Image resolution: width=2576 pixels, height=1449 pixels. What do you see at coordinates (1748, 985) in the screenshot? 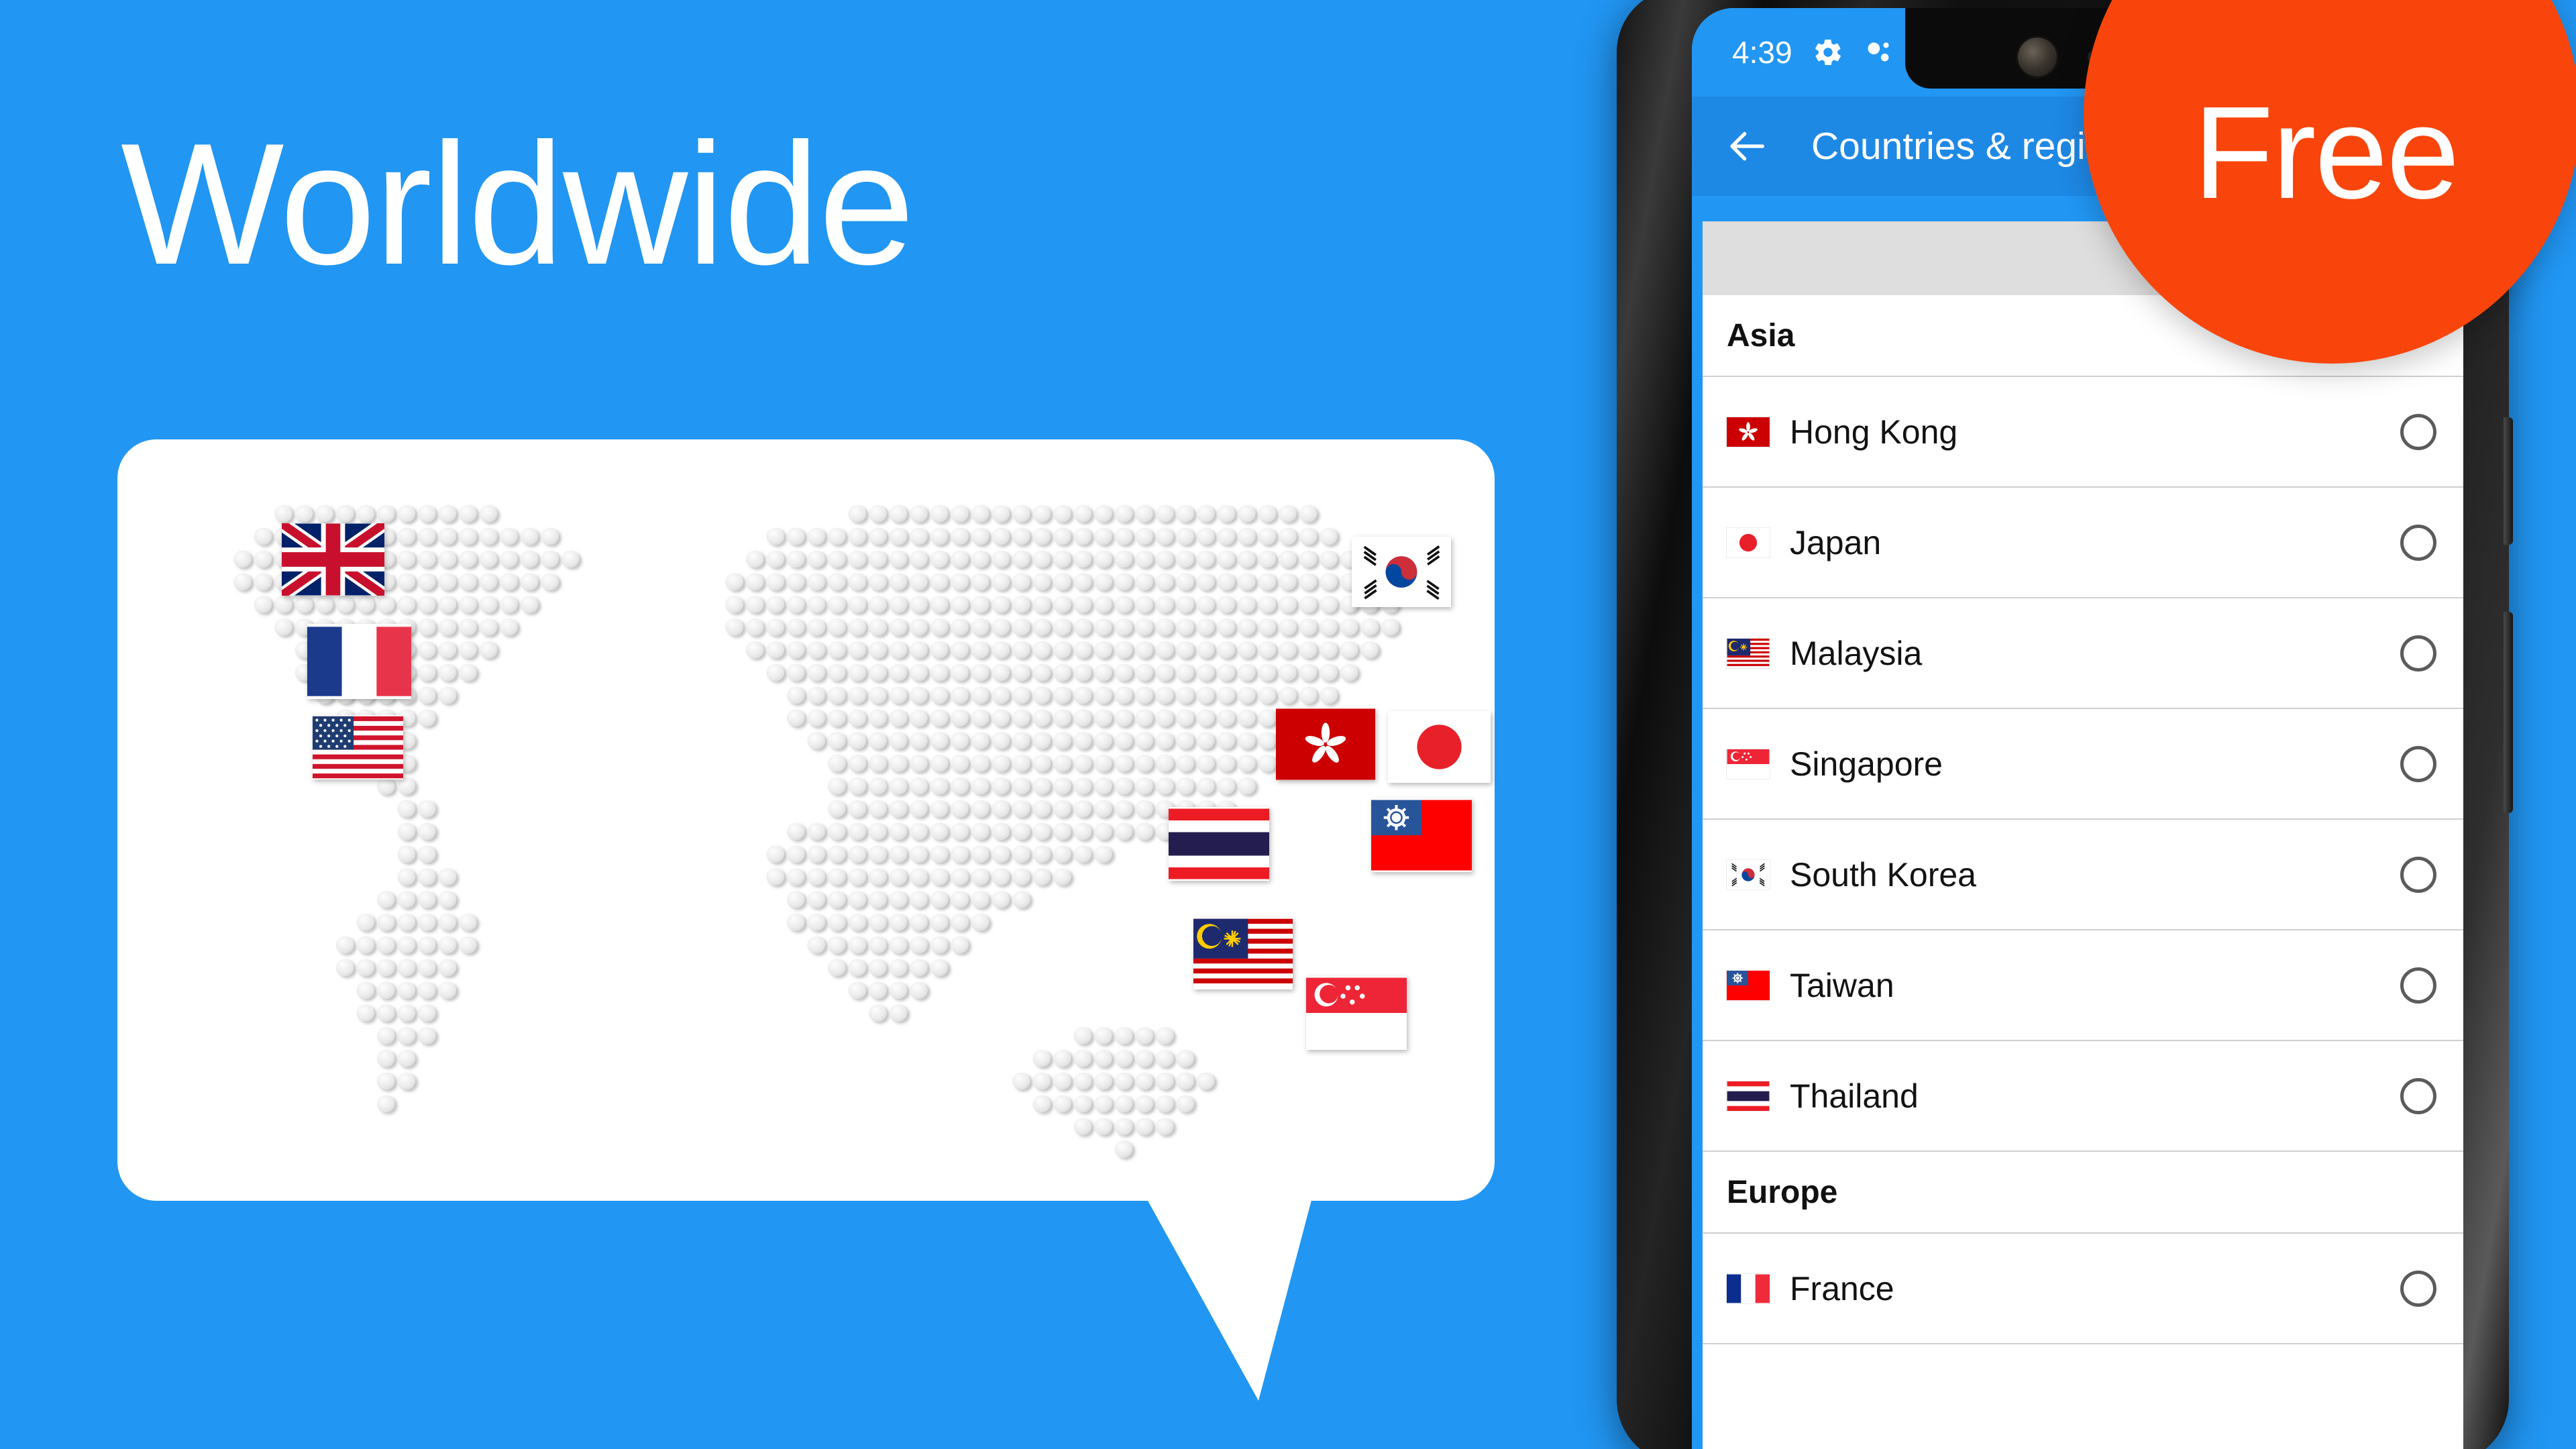
I see `flag-icon-tw` at bounding box center [1748, 985].